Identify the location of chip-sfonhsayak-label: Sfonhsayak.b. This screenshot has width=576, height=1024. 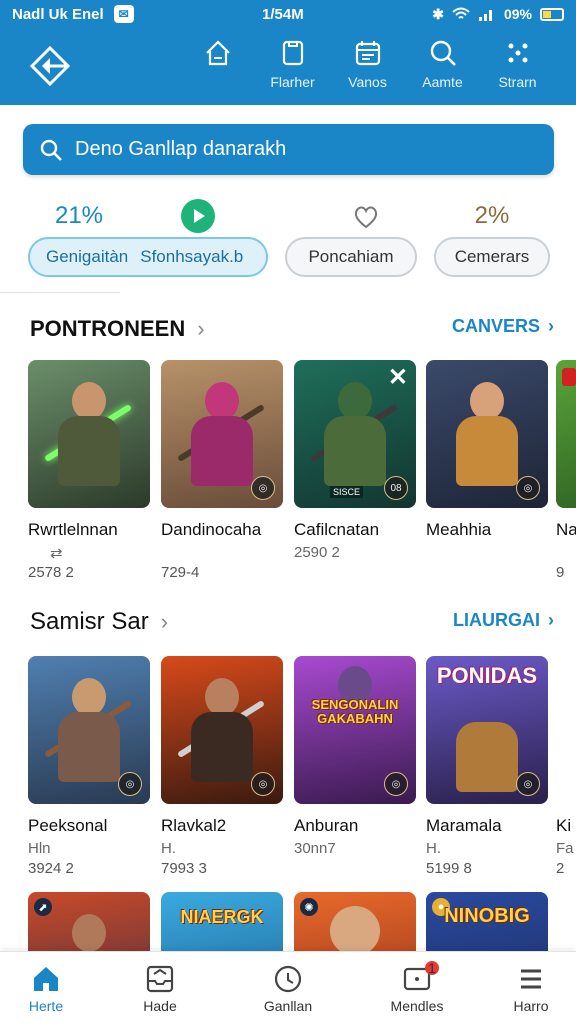
(192, 256).